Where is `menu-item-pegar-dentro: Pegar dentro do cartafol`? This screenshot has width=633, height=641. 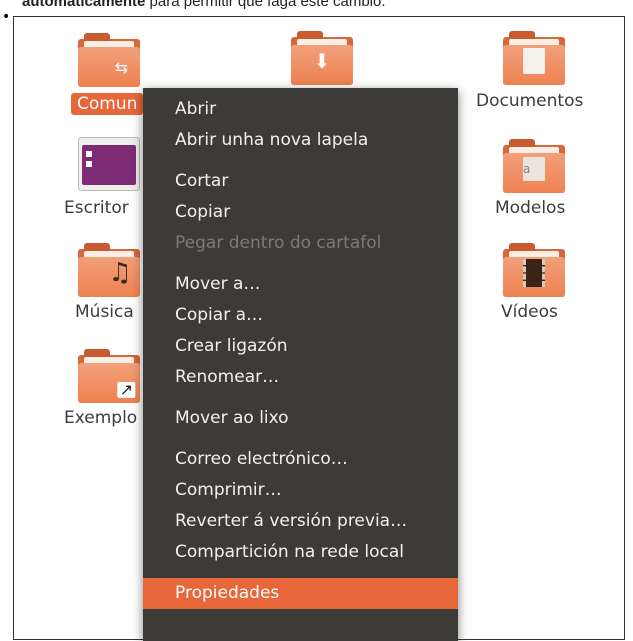
menu-item-pegar-dentro: Pegar dentro do cartafol is located at coordinates (278, 243).